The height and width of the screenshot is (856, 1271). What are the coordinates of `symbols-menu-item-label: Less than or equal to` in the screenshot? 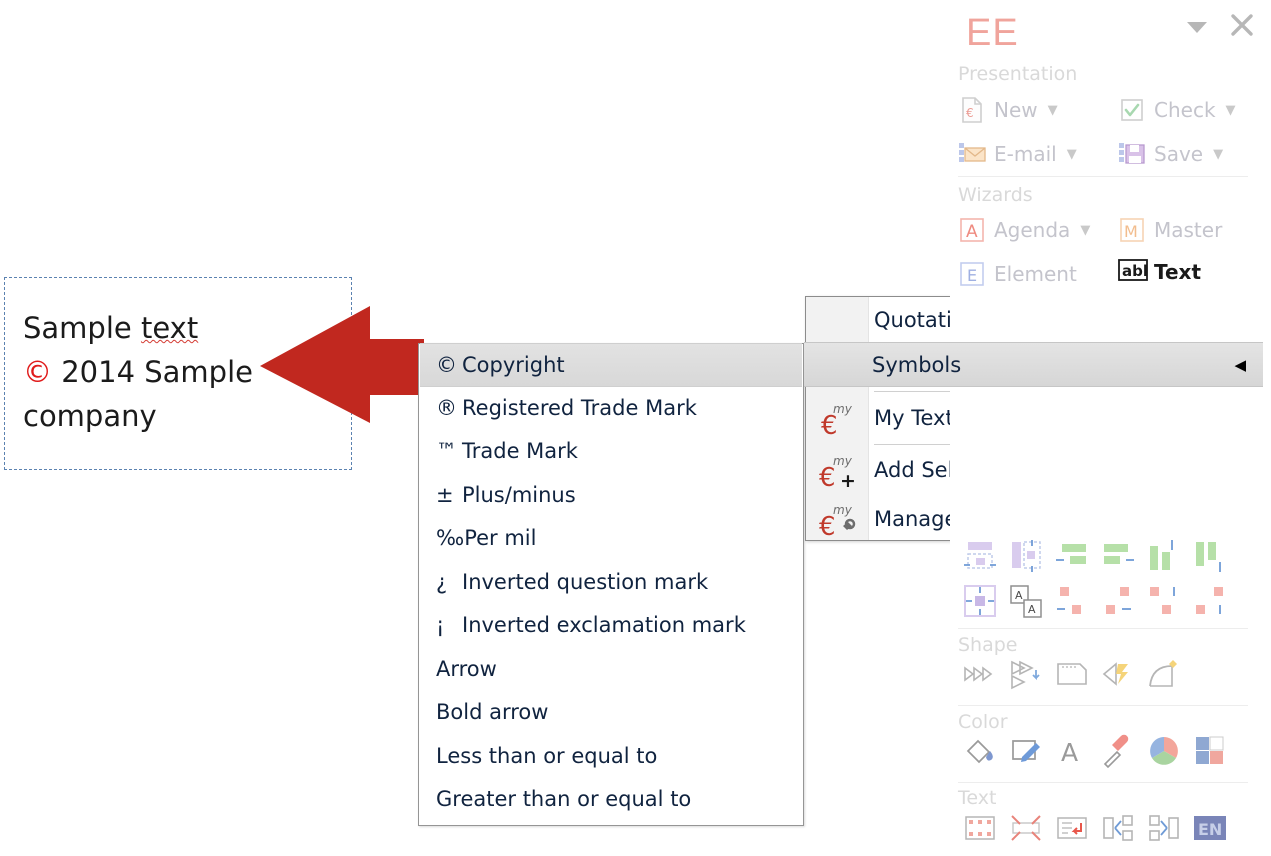 It's located at (547, 755).